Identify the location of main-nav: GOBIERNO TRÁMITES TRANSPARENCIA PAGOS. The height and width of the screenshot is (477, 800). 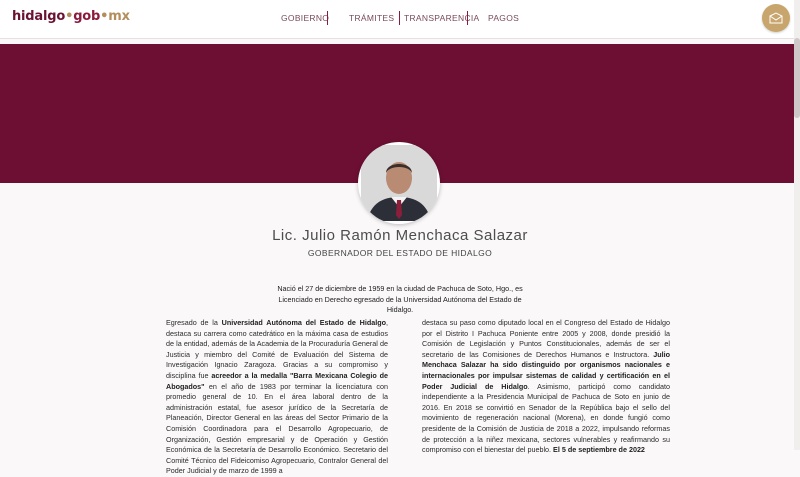
(400, 19).